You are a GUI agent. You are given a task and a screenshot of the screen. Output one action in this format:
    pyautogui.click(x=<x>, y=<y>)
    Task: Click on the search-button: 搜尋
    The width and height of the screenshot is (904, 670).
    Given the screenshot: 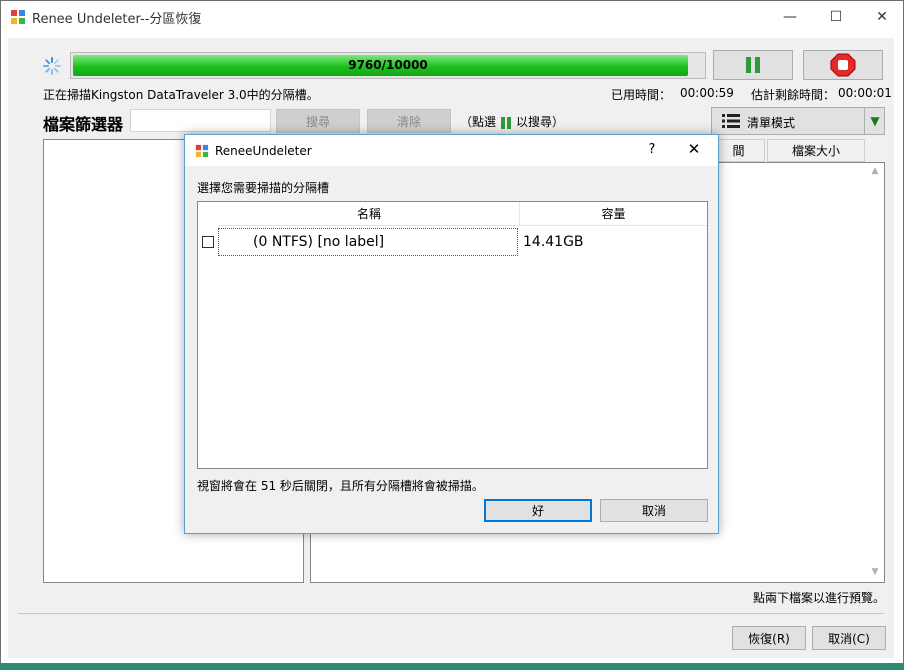 What is the action you would take?
    pyautogui.click(x=318, y=121)
    